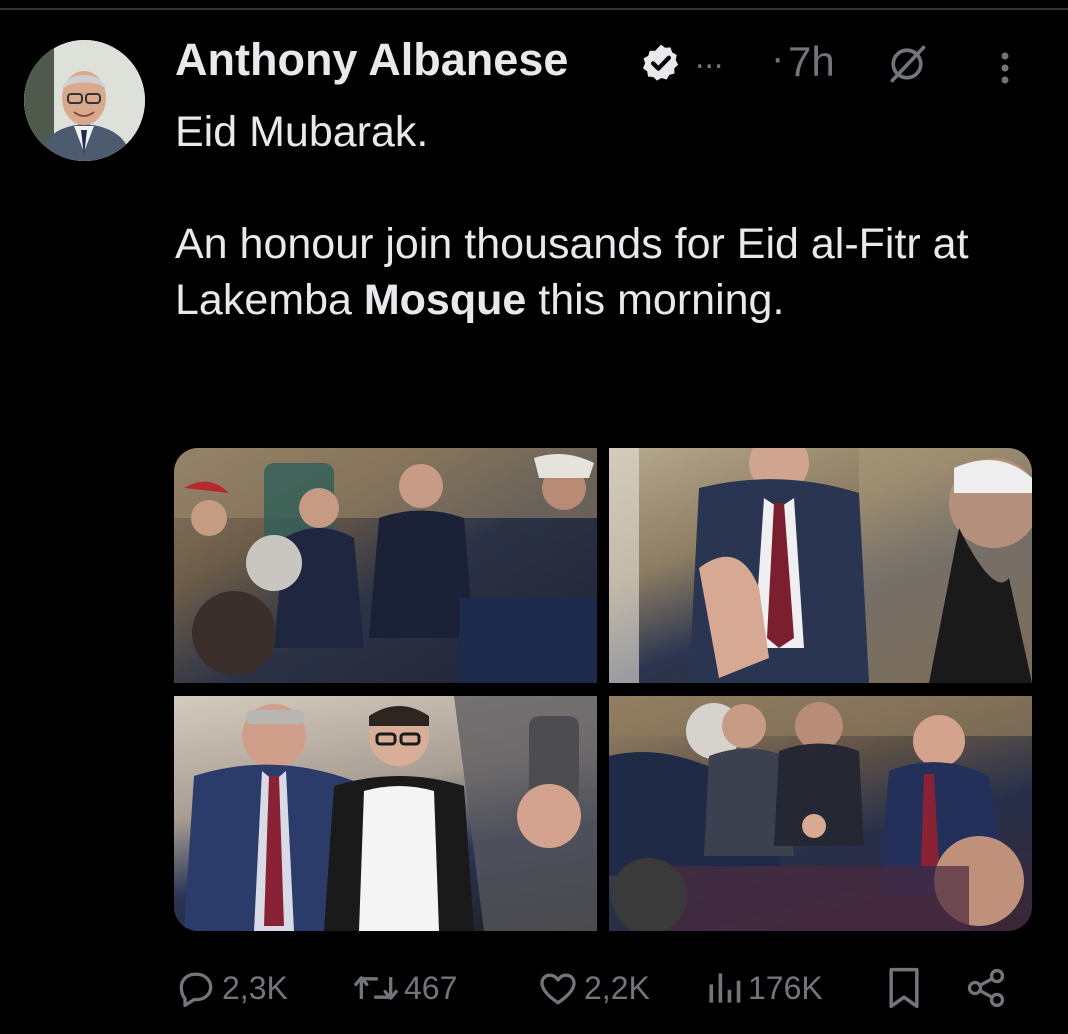 The image size is (1068, 1034). I want to click on avatar, so click(84, 100).